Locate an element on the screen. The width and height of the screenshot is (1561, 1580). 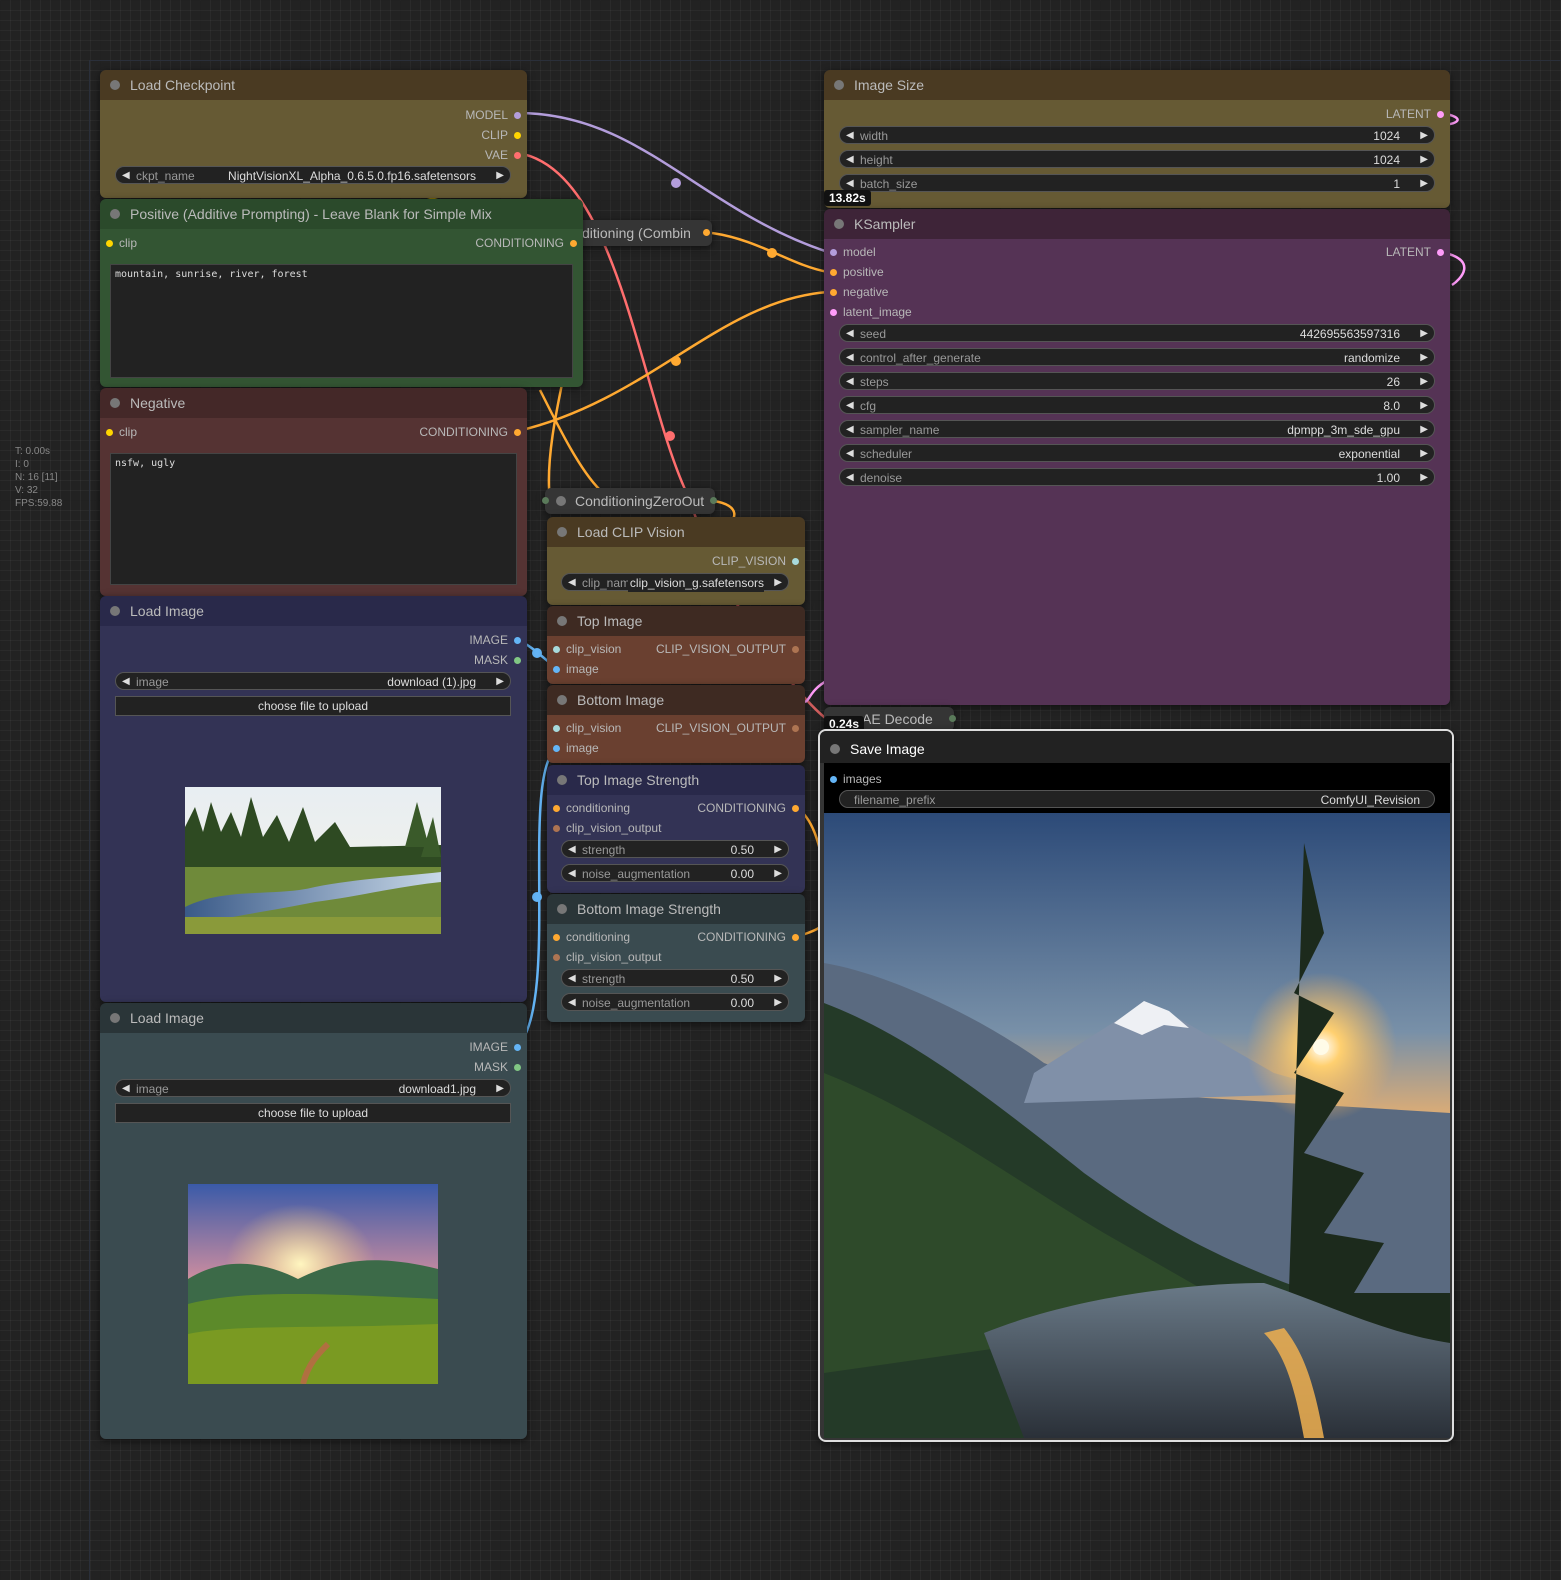
node-title-bar: Negative is located at coordinates (313, 403).